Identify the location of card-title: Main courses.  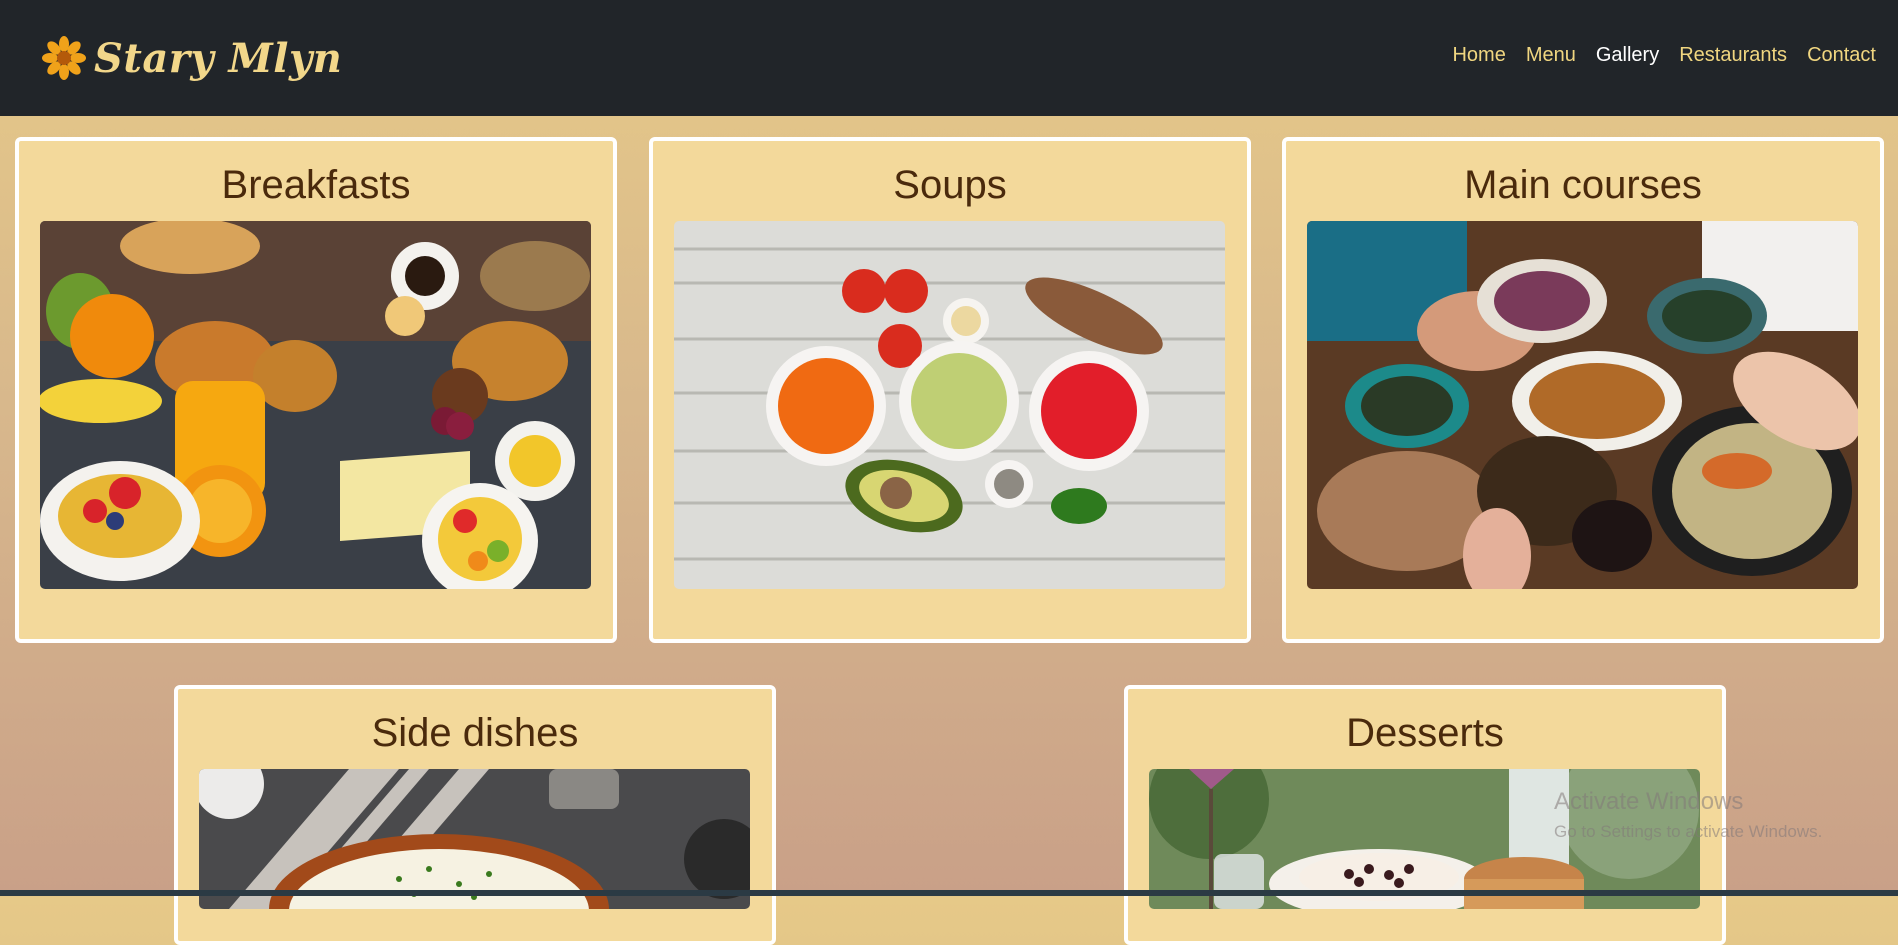
(1583, 185).